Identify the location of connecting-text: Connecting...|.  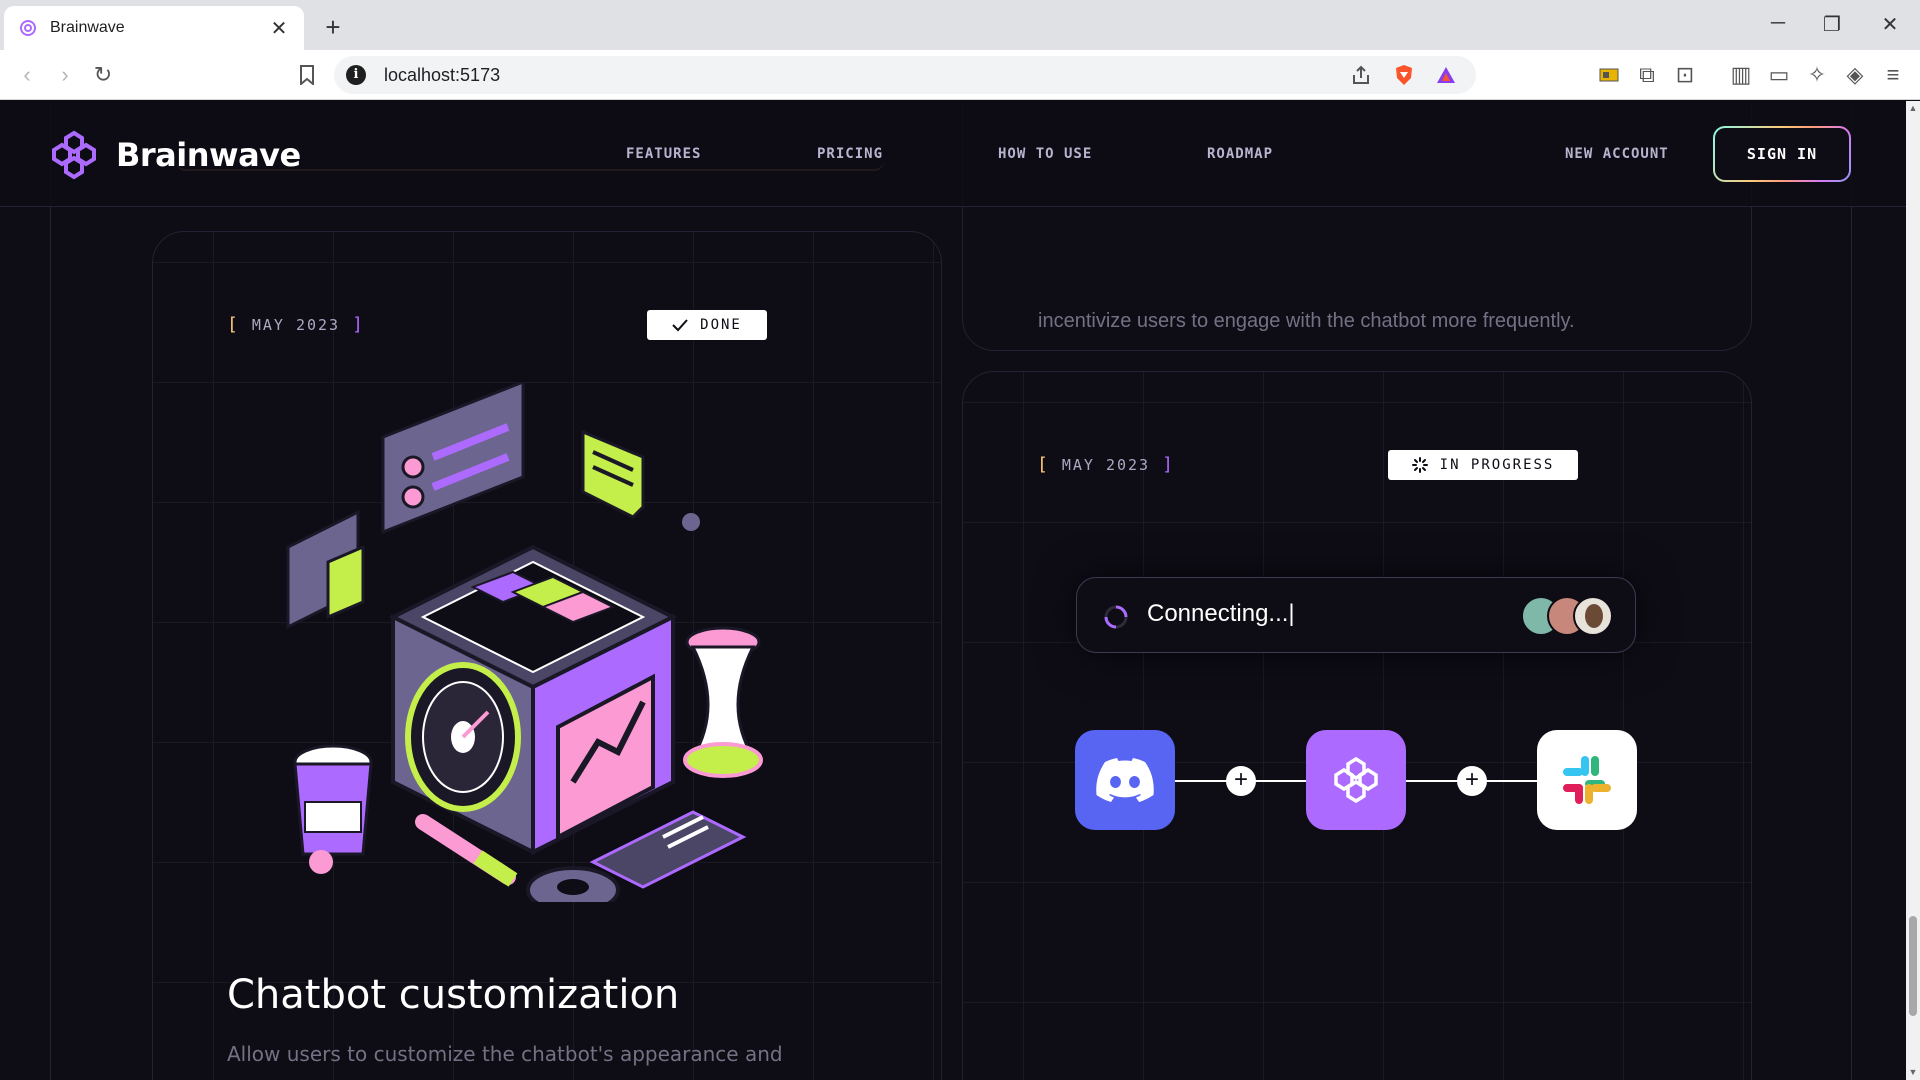
(1221, 613).